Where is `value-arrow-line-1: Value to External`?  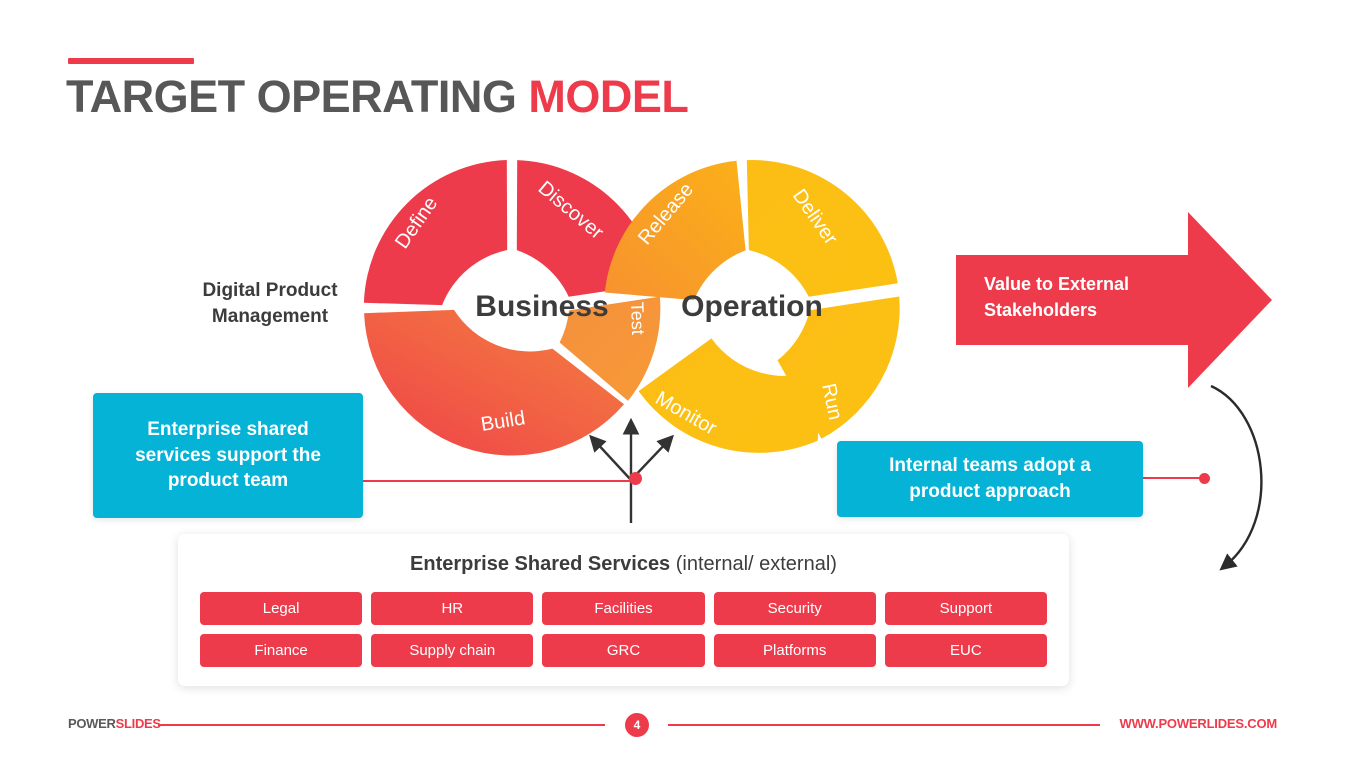 value-arrow-line-1: Value to External is located at coordinates (1057, 284).